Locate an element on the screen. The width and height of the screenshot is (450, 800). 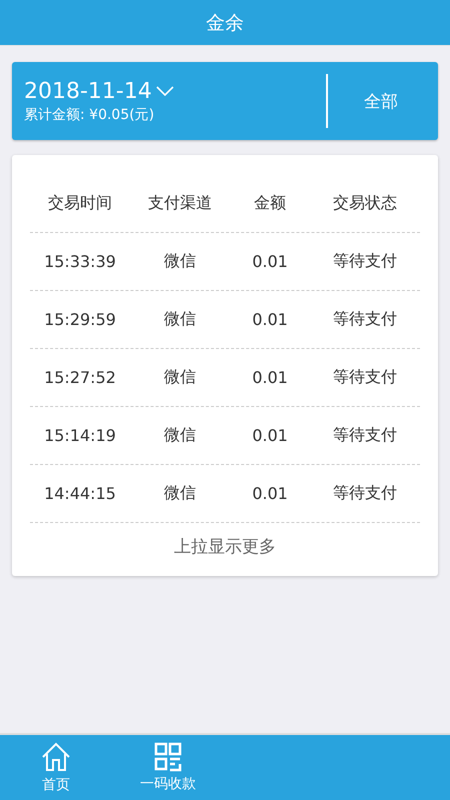
tab-item: 首页 is located at coordinates (56, 767).